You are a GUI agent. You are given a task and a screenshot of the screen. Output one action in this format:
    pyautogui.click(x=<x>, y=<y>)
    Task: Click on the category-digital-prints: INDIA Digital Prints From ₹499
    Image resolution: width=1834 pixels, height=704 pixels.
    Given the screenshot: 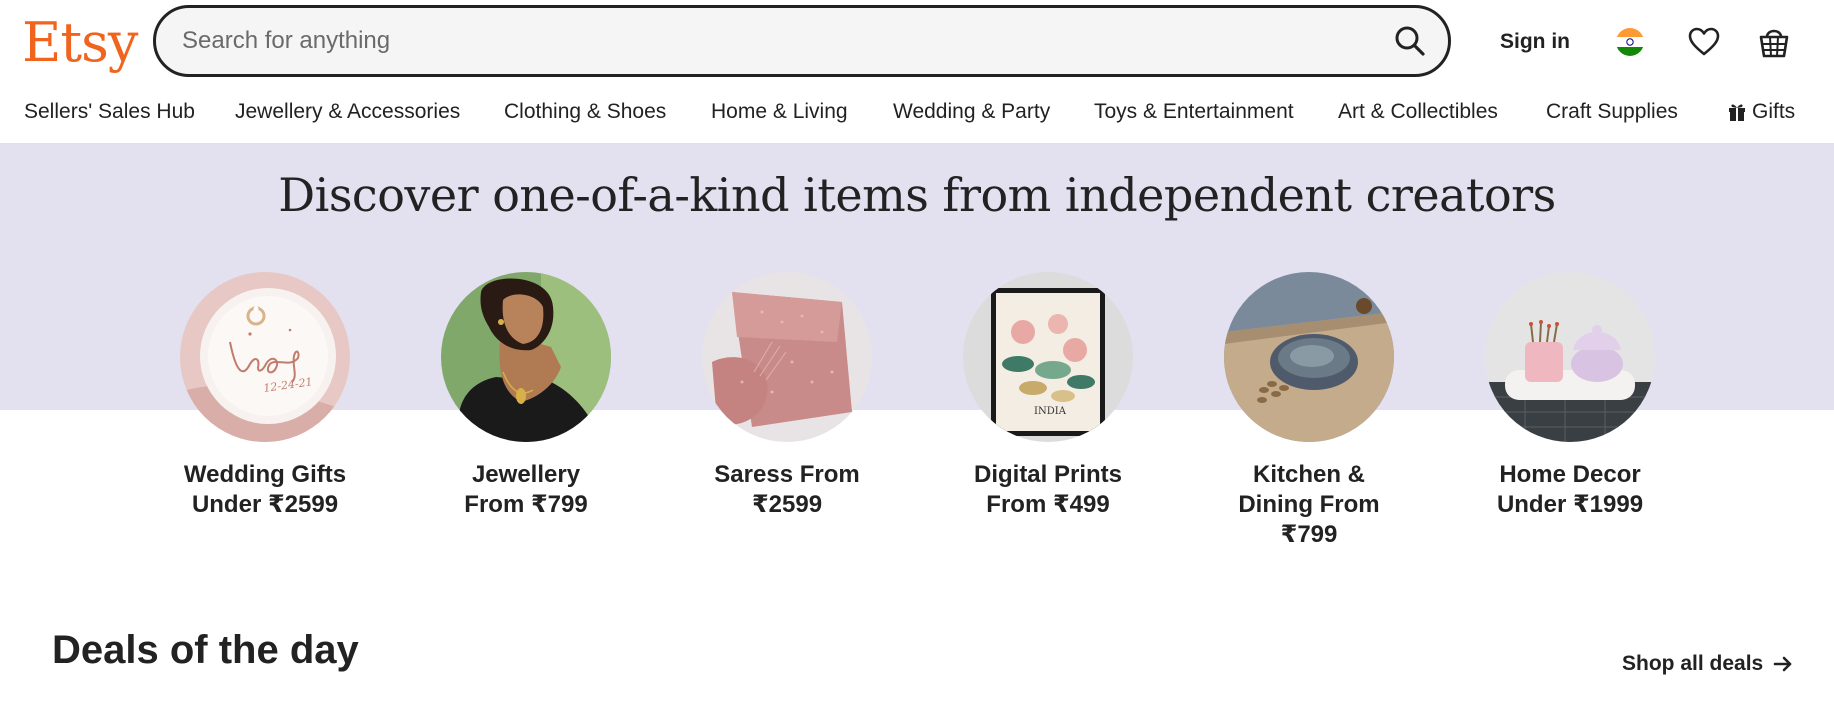 What is the action you would take?
    pyautogui.click(x=1048, y=396)
    